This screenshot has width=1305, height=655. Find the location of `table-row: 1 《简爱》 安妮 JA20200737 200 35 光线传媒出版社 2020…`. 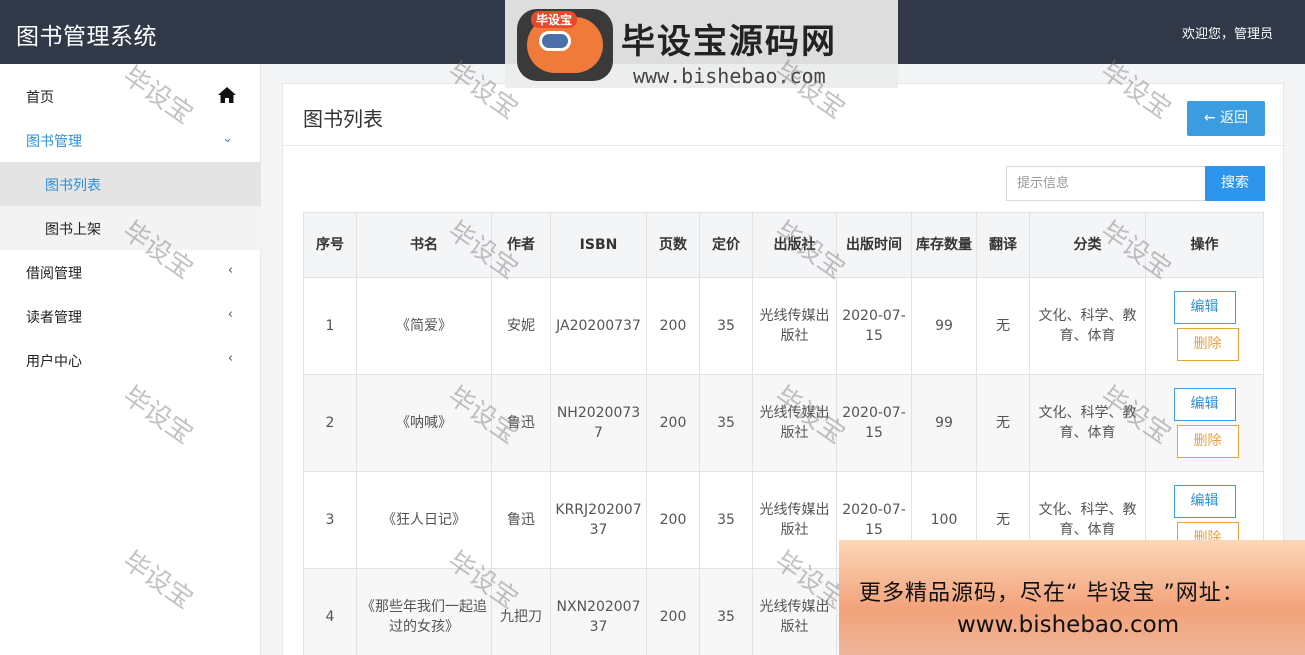

table-row: 1 《简爱》 安妮 JA20200737 200 35 光线传媒出版社 2020… is located at coordinates (783, 326).